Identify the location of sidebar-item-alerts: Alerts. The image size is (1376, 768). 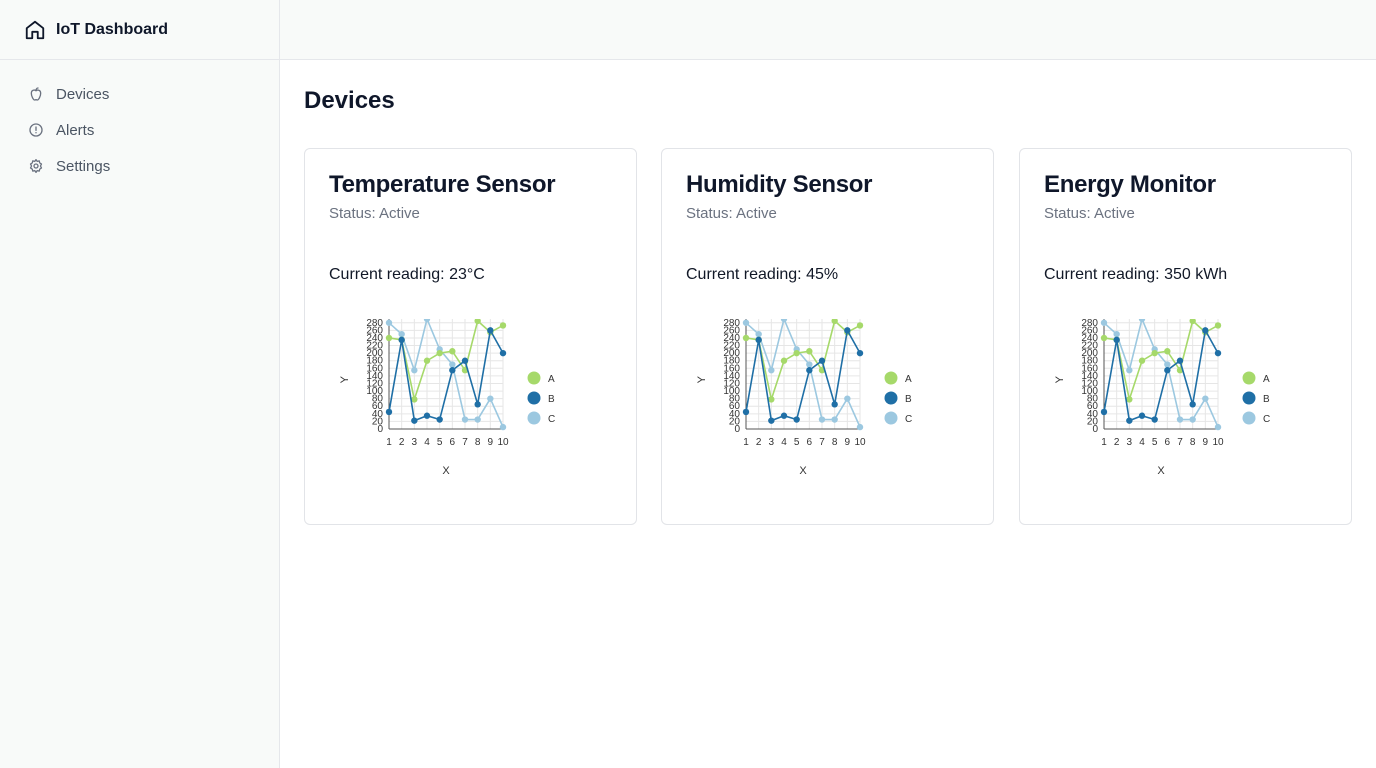
(139, 130).